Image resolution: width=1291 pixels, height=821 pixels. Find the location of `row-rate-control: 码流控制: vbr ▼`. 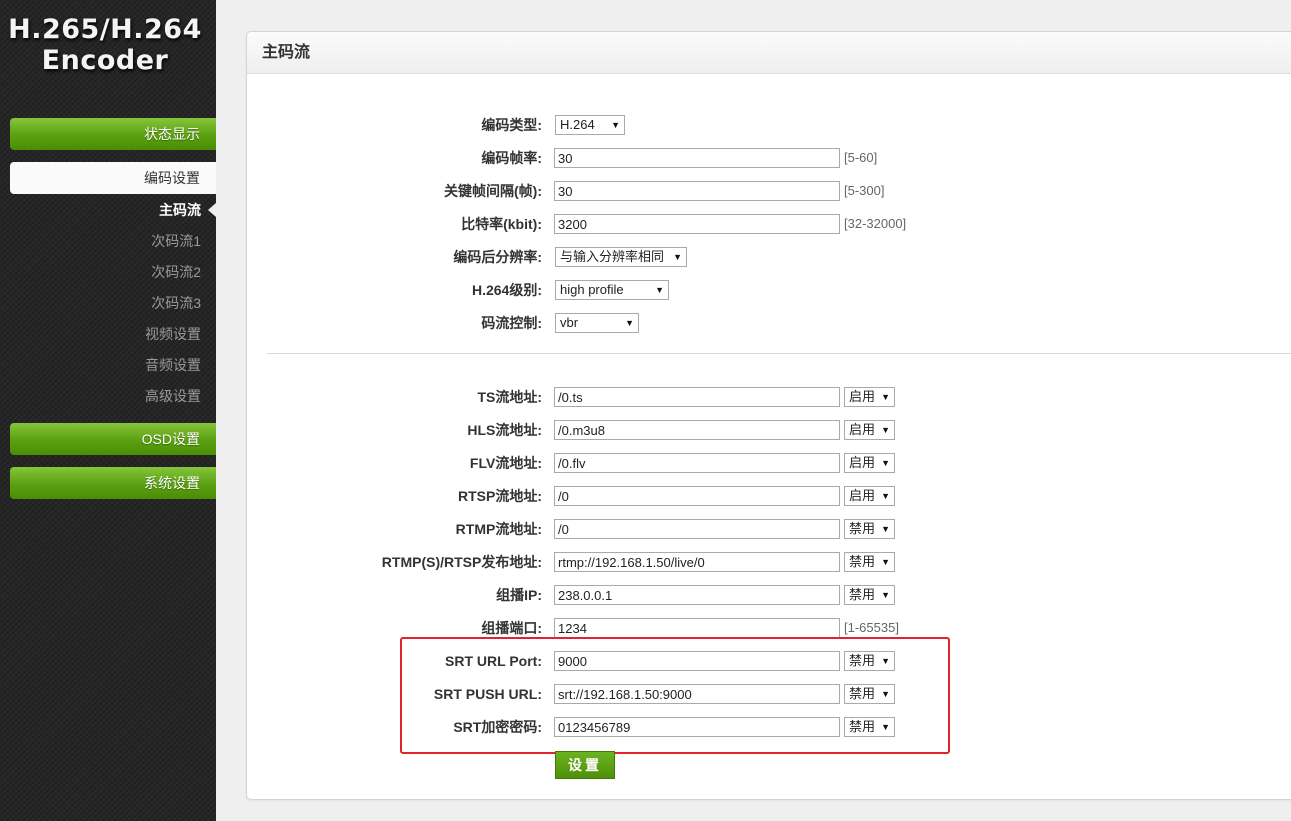

row-rate-control: 码流控制: vbr ▼ is located at coordinates (645, 323).